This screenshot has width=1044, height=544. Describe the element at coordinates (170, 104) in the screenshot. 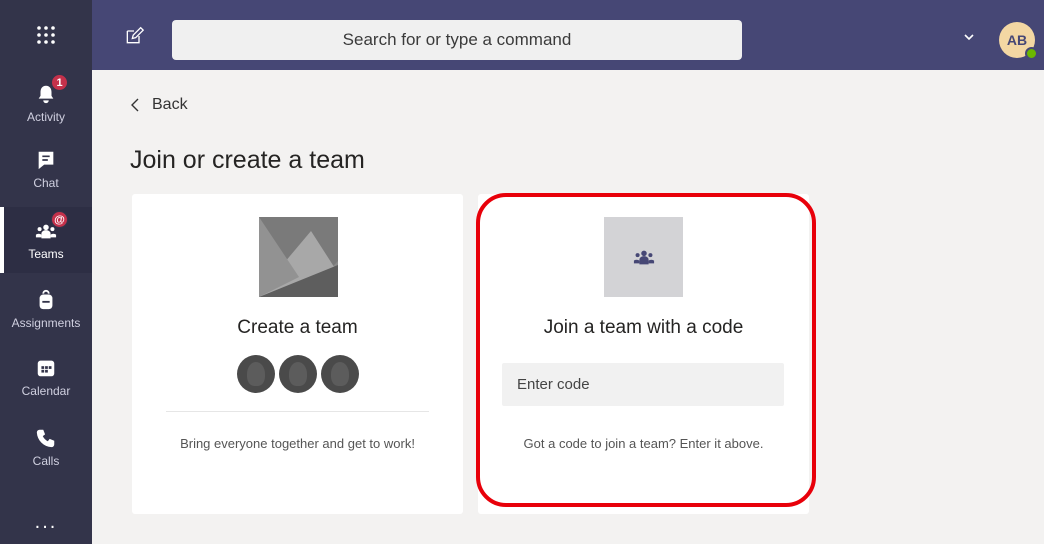

I see `back-label: Back` at that location.